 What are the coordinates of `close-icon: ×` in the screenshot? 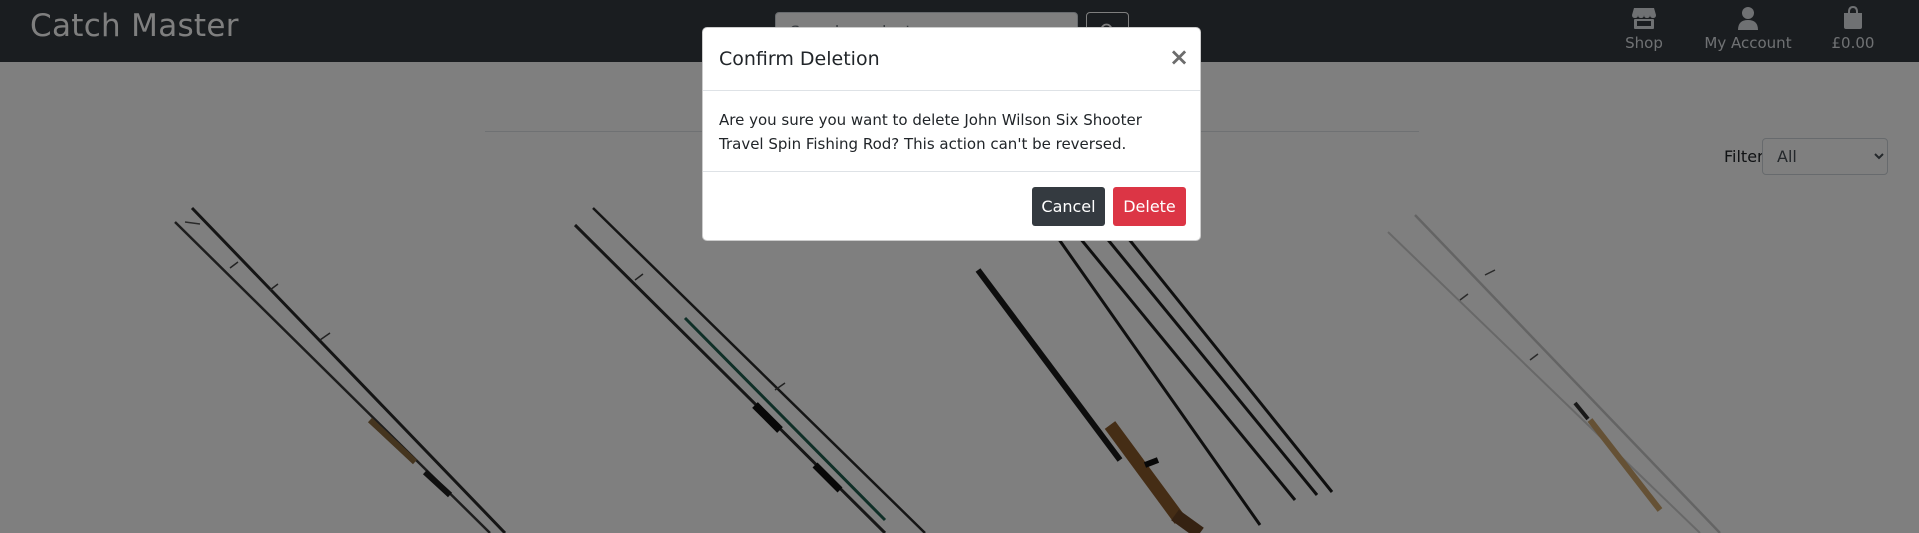 It's located at (1179, 57).